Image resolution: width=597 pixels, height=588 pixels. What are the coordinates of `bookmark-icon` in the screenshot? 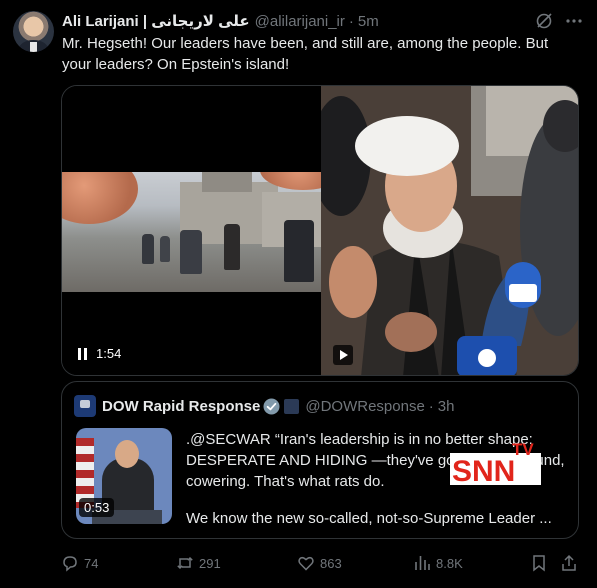 It's located at (539, 563).